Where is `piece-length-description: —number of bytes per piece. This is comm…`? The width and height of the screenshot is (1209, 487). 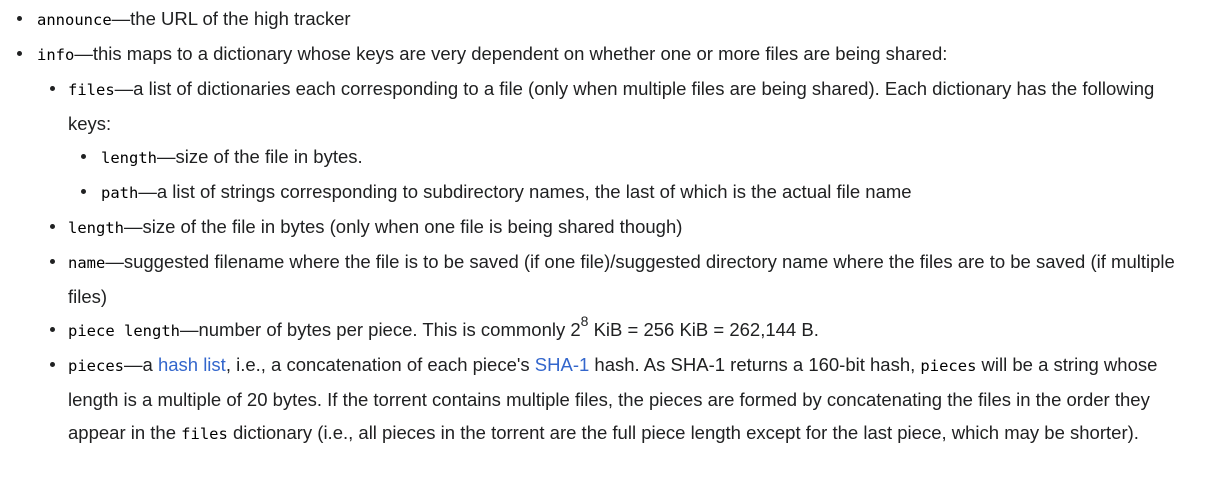 piece-length-description: —number of bytes per piece. This is comm… is located at coordinates (380, 329).